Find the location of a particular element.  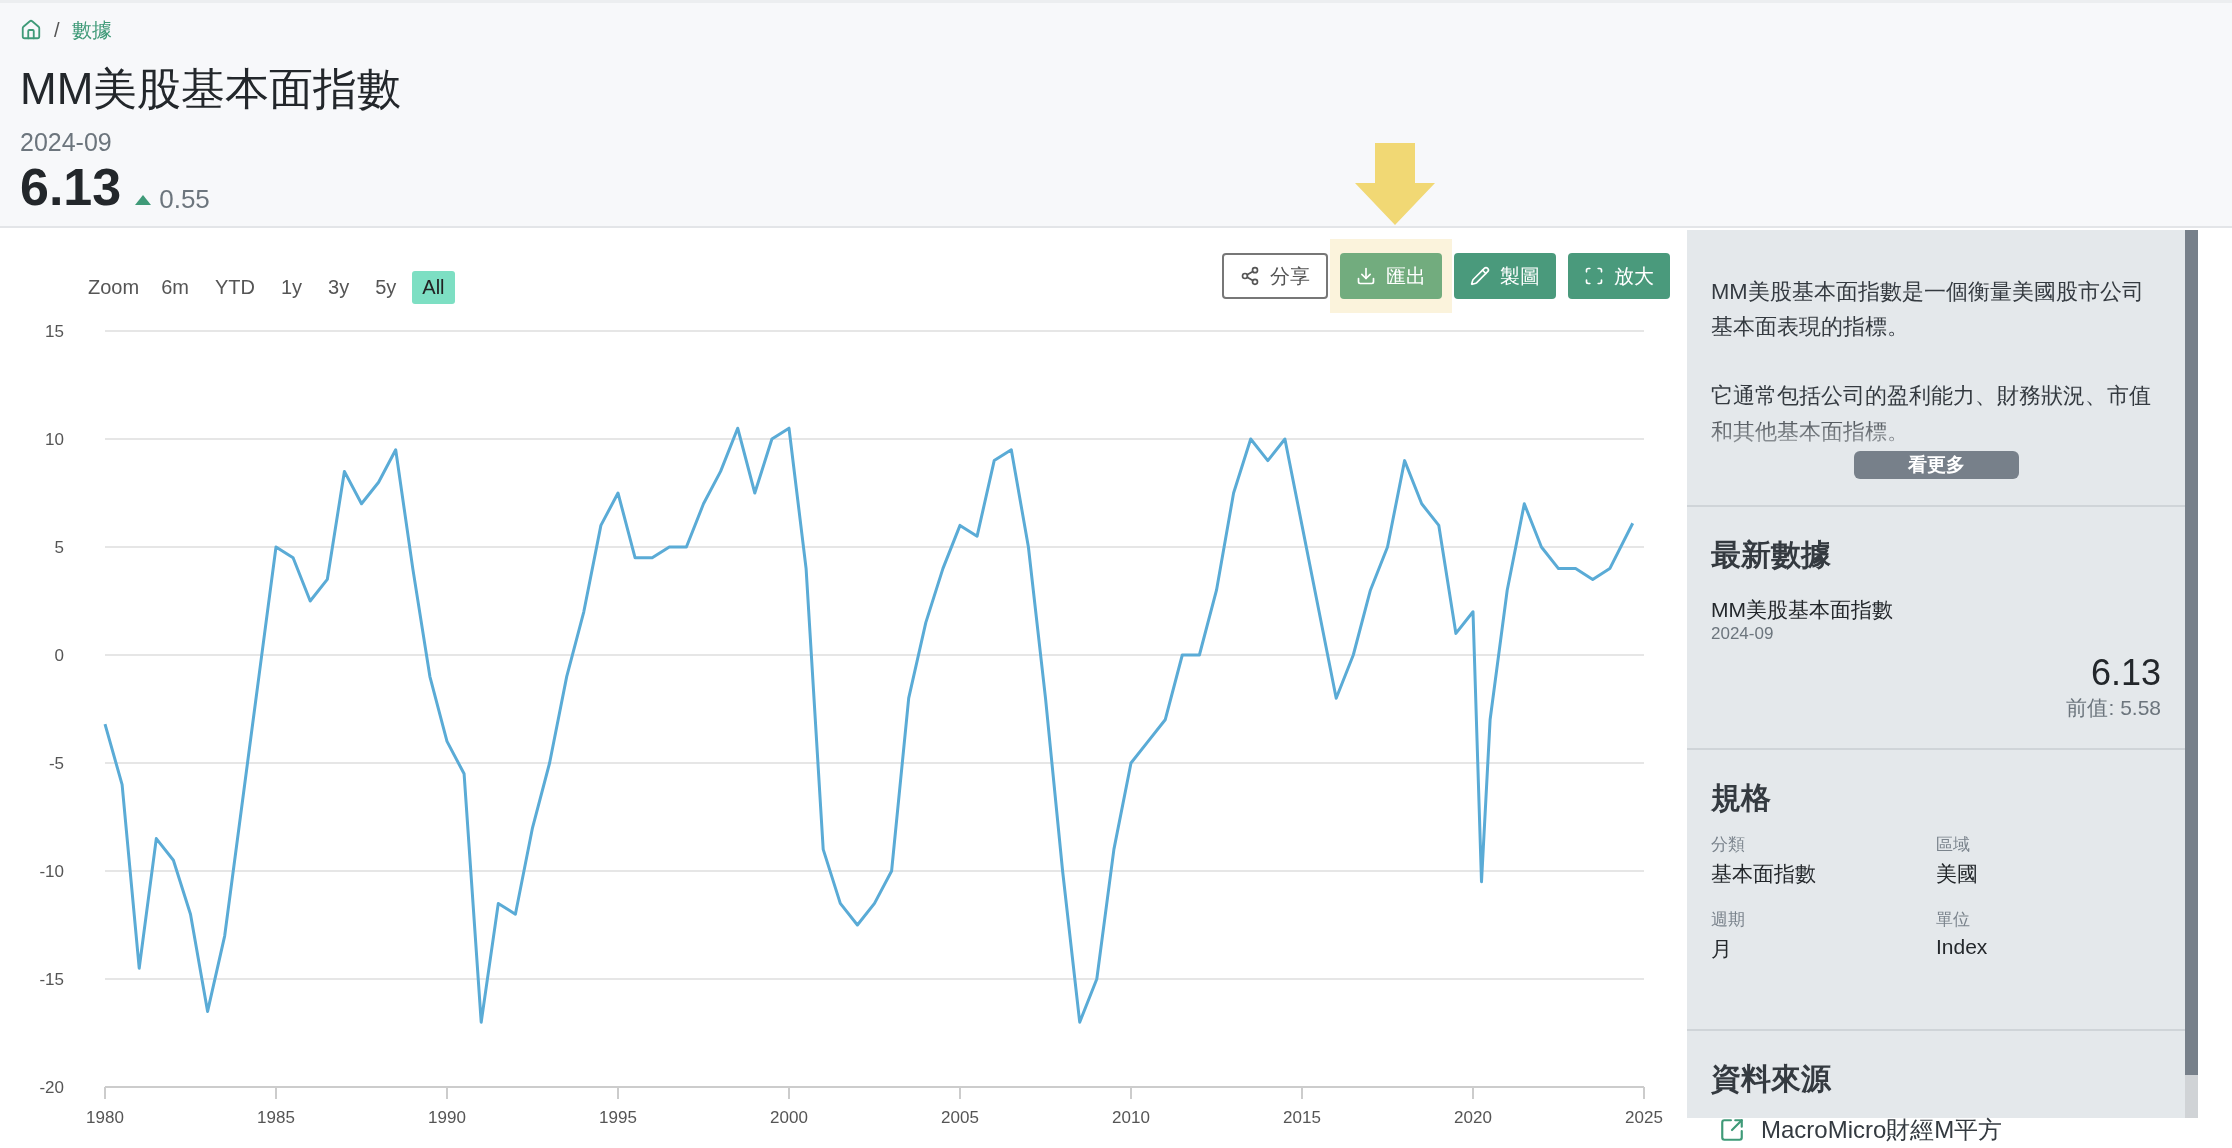

axis-label: 15 is located at coordinates (54, 331).